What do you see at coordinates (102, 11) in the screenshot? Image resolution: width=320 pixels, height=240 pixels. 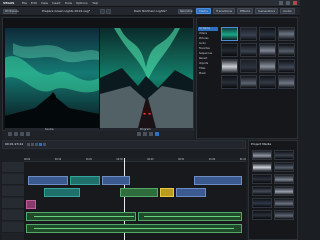 I see `split-view-button` at bounding box center [102, 11].